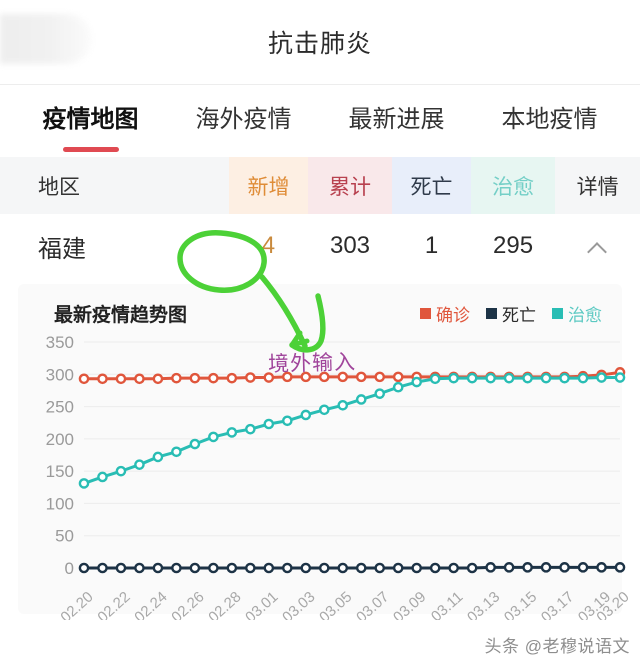 This screenshot has height=663, width=640. Describe the element at coordinates (431, 185) in the screenshot. I see `column-header-death: 死亡` at that location.